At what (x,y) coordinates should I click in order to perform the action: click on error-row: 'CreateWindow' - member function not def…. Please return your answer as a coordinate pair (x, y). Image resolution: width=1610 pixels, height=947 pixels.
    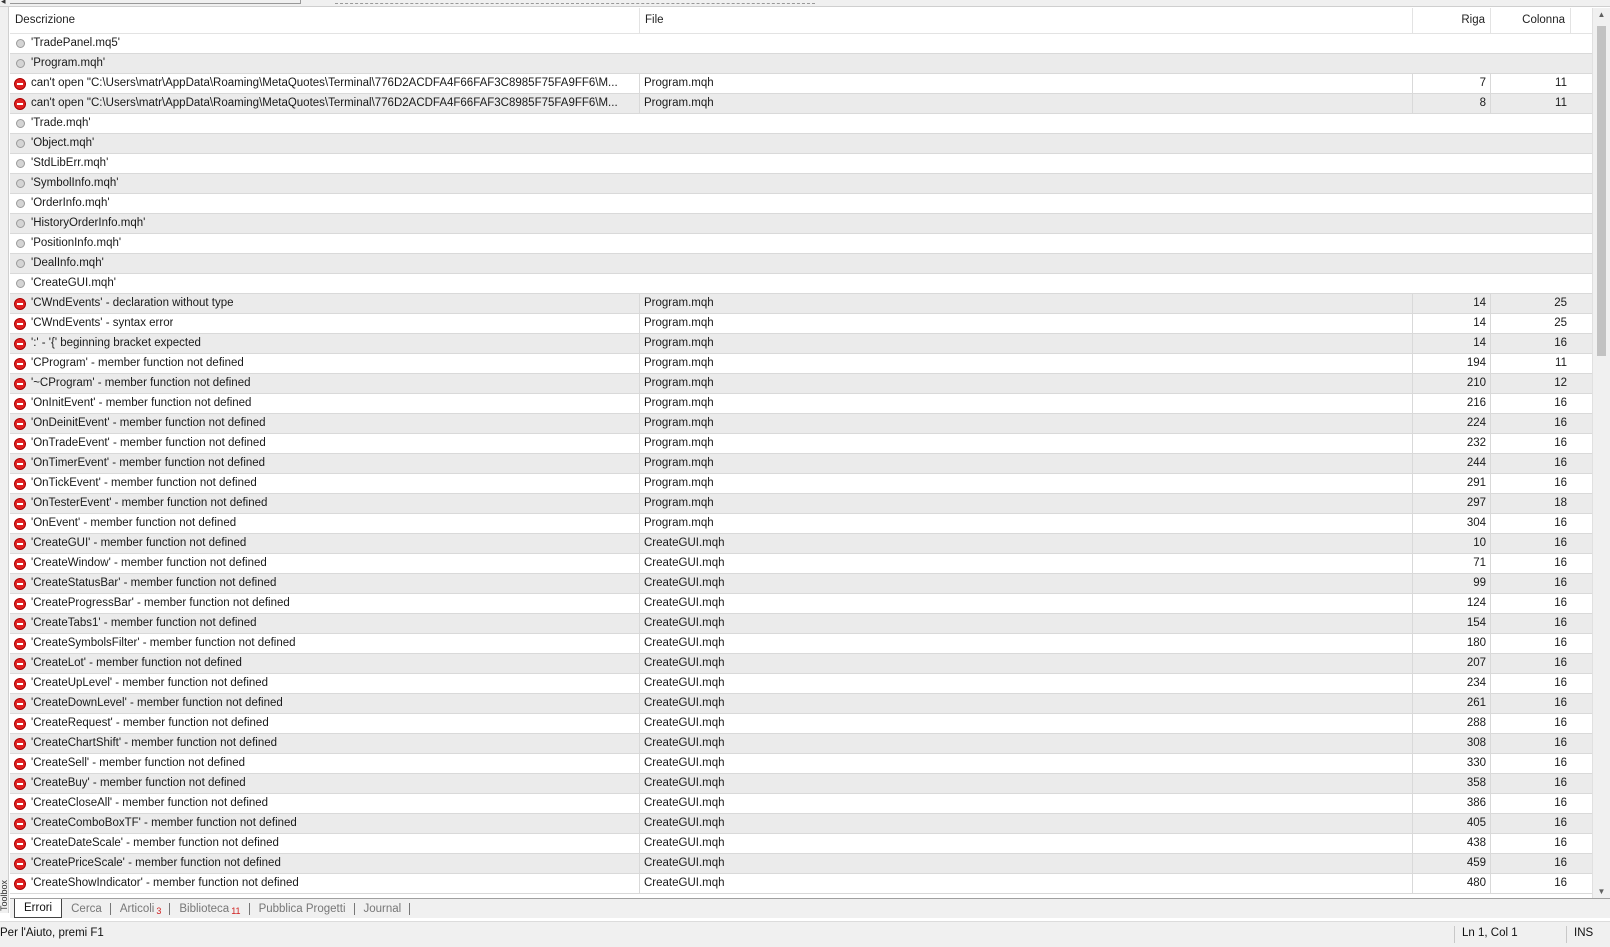
    Looking at the image, I should click on (801, 564).